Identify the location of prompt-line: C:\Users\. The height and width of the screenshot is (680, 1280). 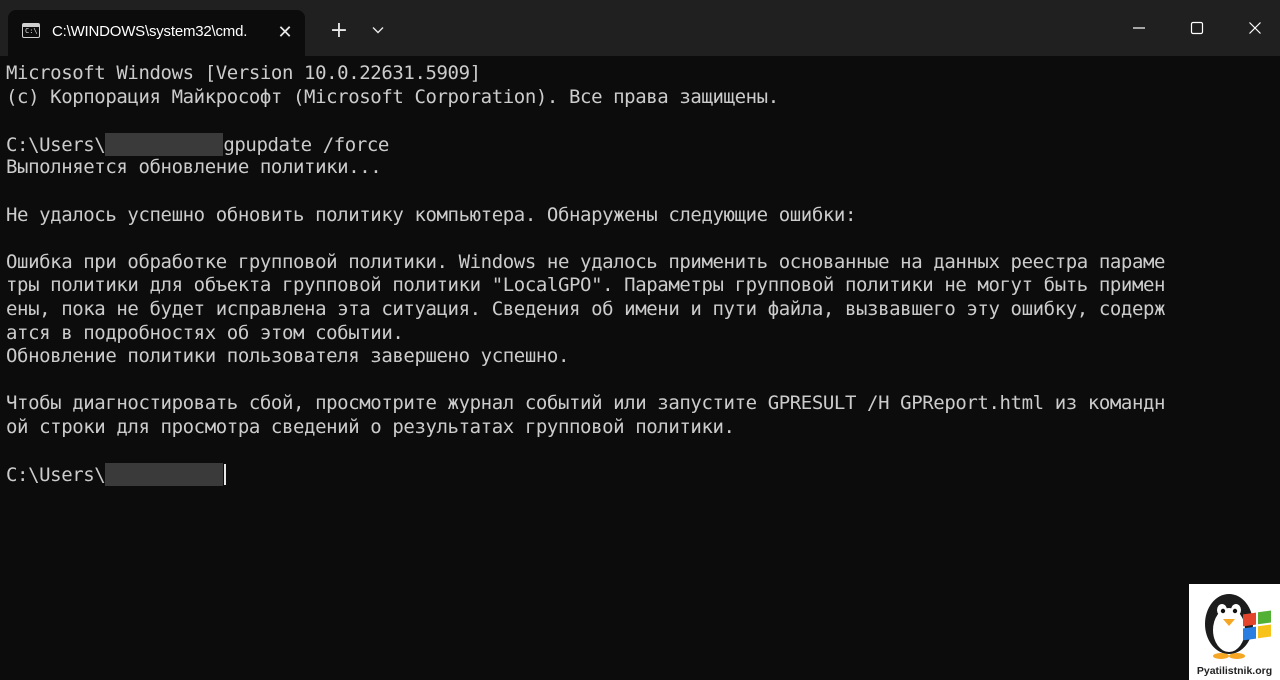
(631, 475).